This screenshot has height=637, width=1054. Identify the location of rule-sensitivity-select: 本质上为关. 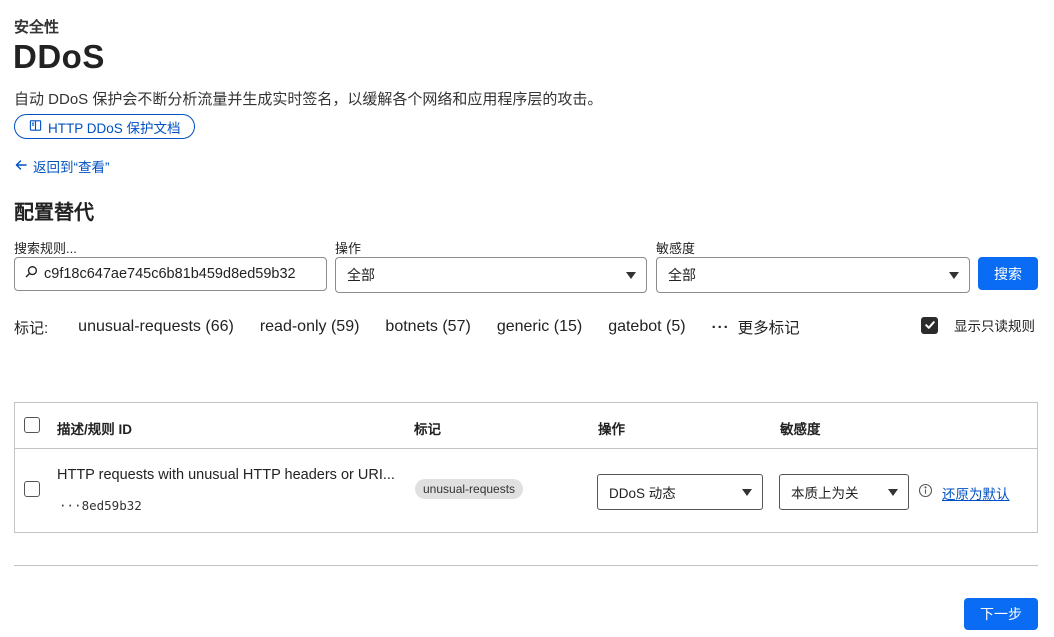
(844, 492).